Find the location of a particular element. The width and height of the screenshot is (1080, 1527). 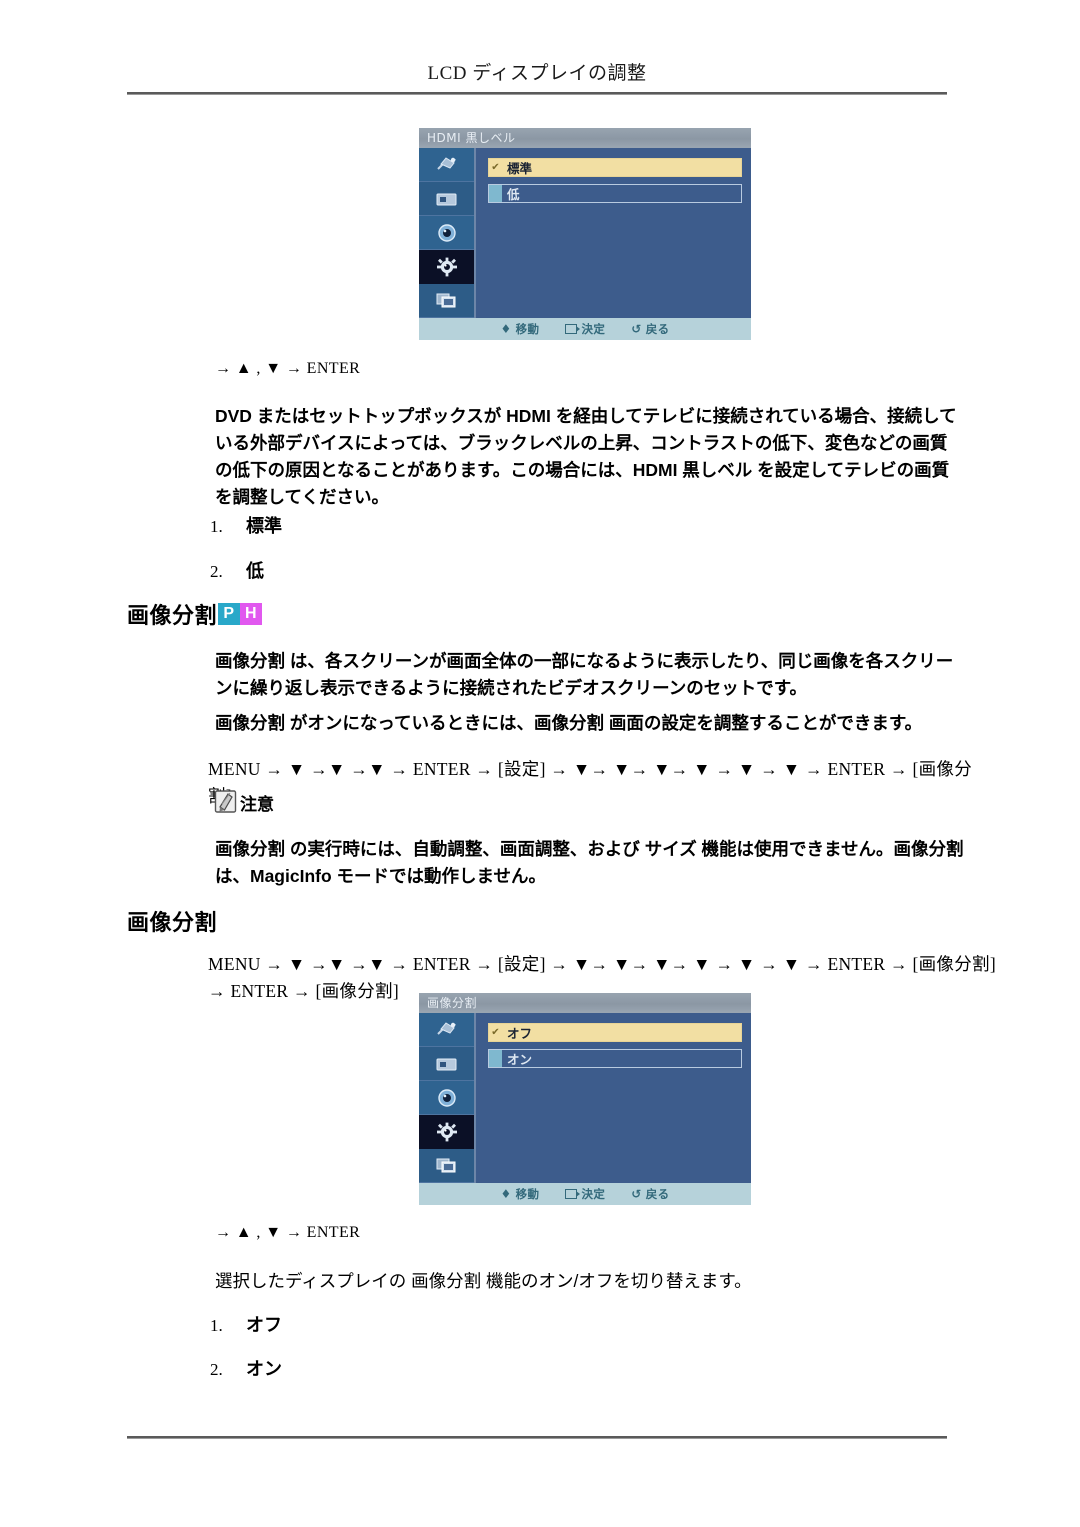

pip2-keys-line: → ▲ , ▼ → ENTER is located at coordinates (288, 1232).